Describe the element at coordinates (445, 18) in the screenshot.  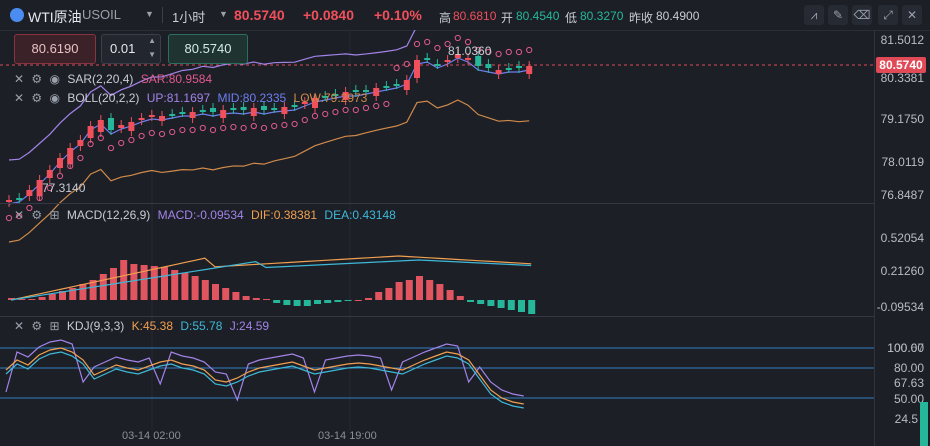
I see `high-label: 高` at that location.